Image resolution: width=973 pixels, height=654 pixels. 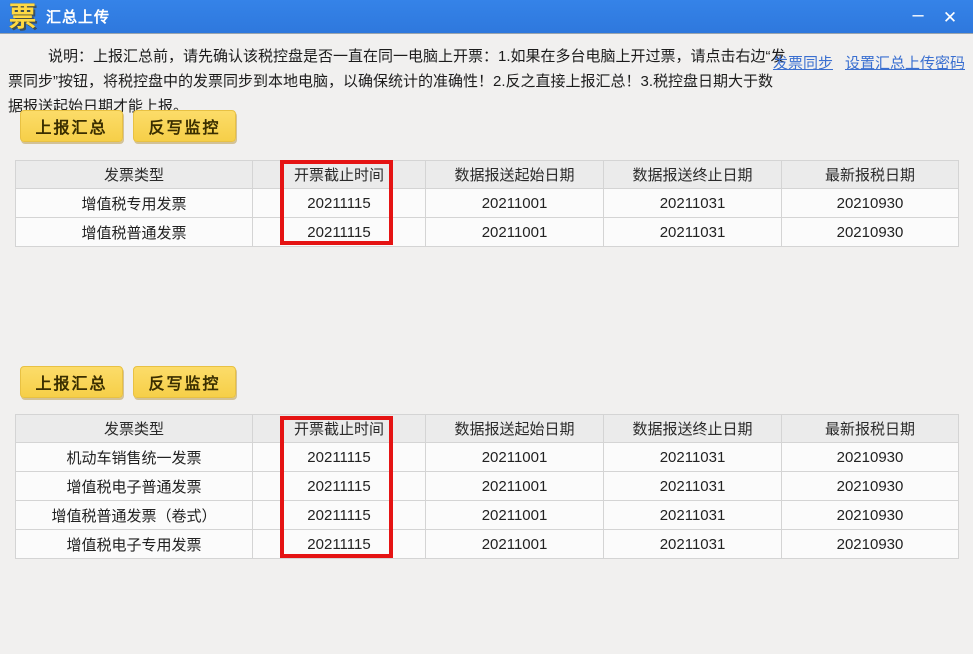 What do you see at coordinates (22, 16) in the screenshot?
I see `app-ticket-icon: 票` at bounding box center [22, 16].